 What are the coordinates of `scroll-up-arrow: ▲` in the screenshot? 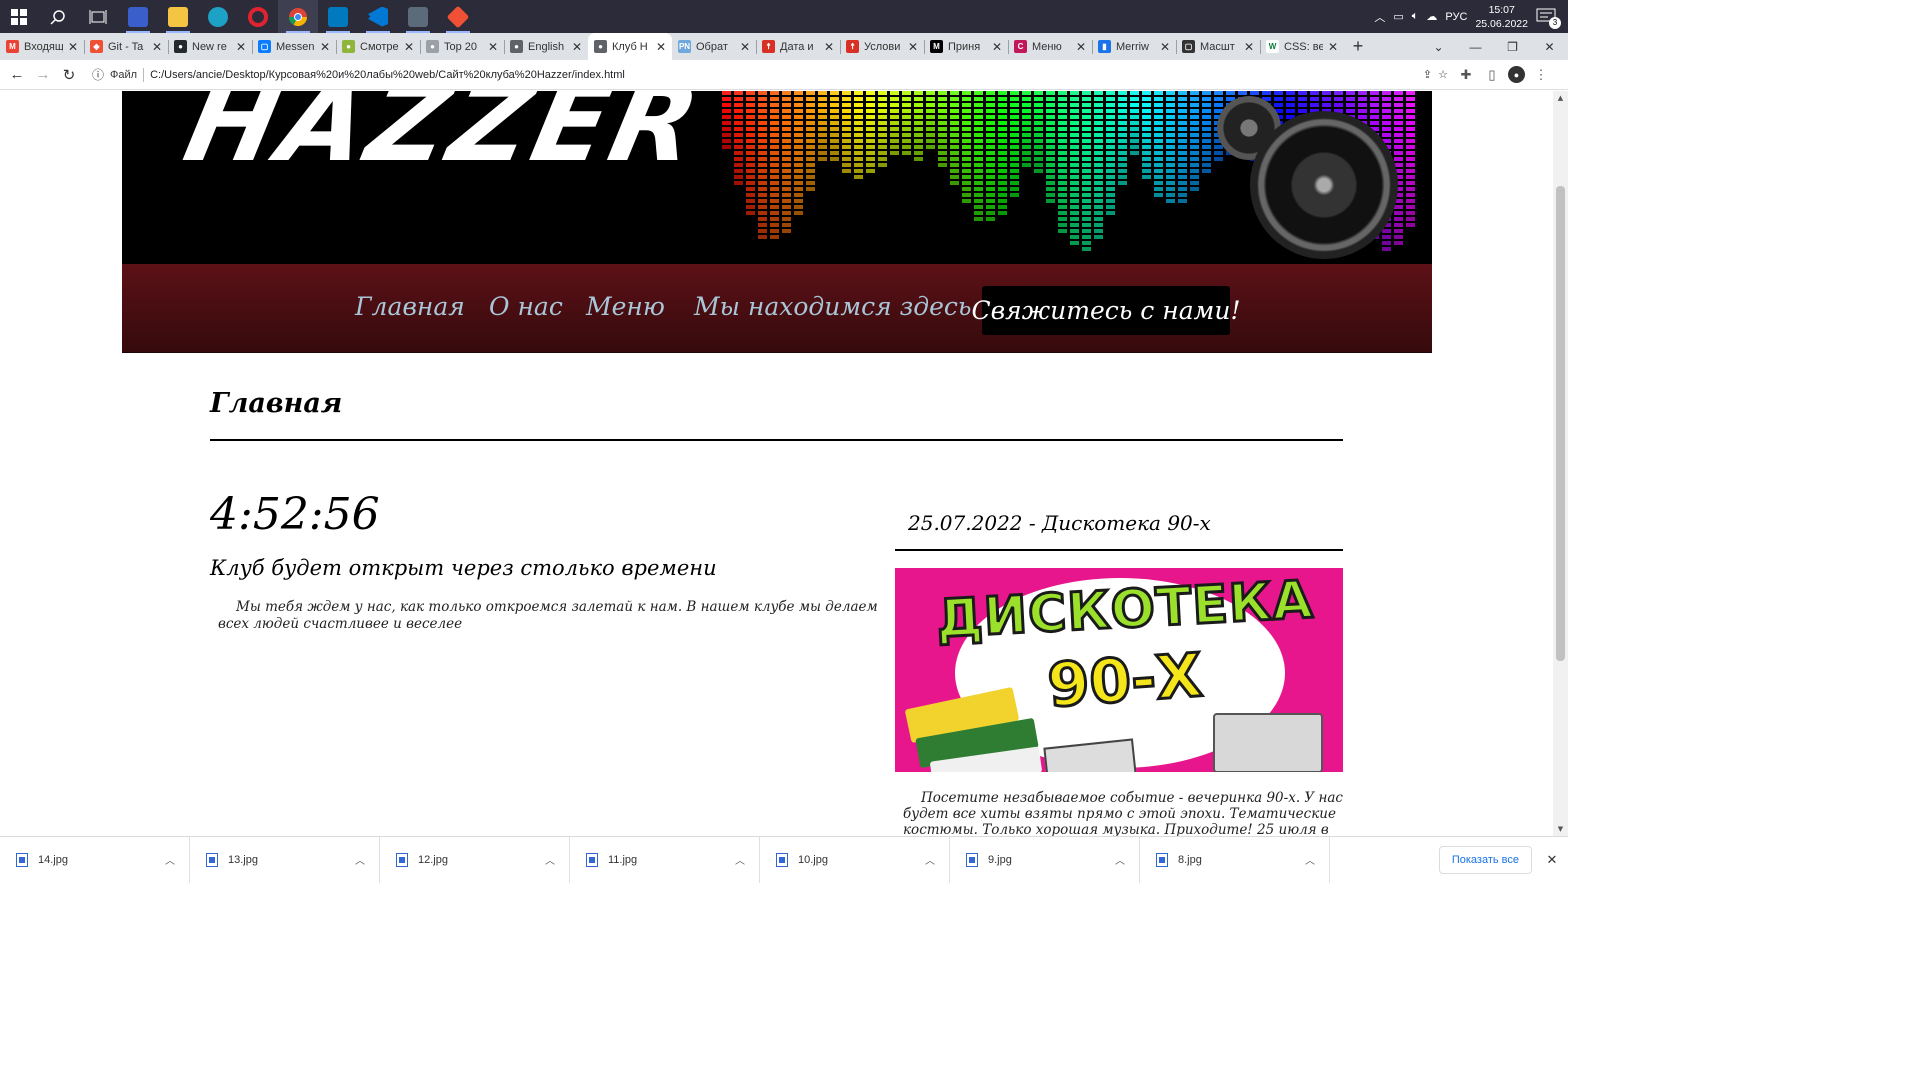 It's located at (1560, 98).